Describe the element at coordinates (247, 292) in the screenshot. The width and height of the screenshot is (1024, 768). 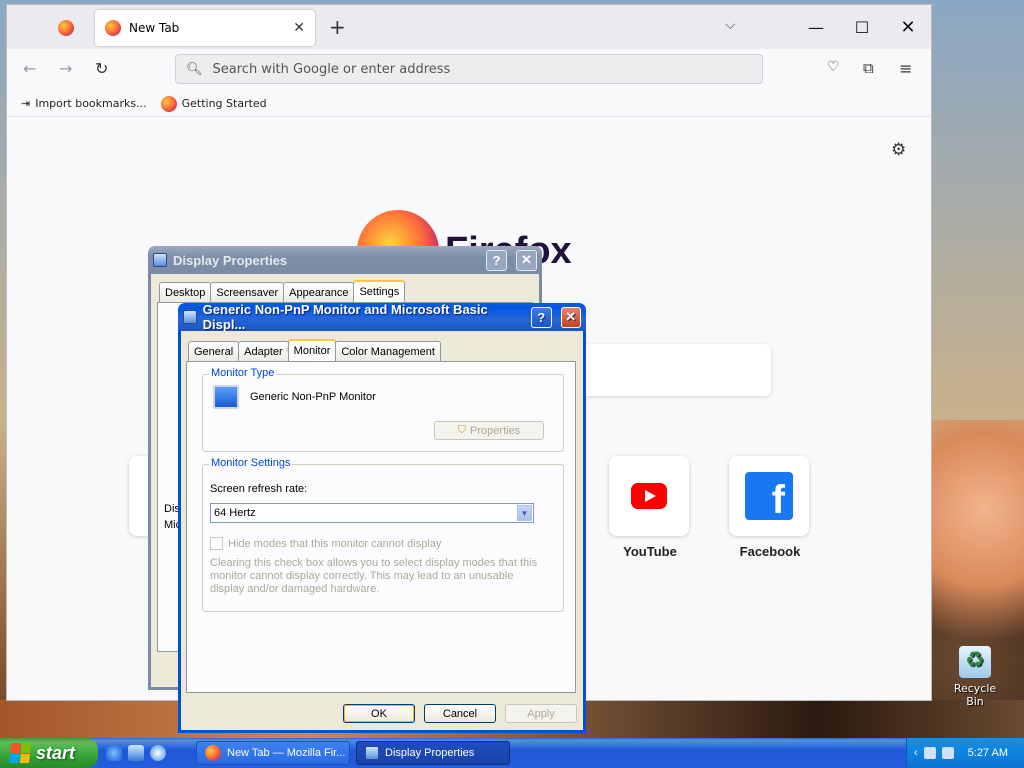
I see `tab-screensaver: Screensaver` at that location.